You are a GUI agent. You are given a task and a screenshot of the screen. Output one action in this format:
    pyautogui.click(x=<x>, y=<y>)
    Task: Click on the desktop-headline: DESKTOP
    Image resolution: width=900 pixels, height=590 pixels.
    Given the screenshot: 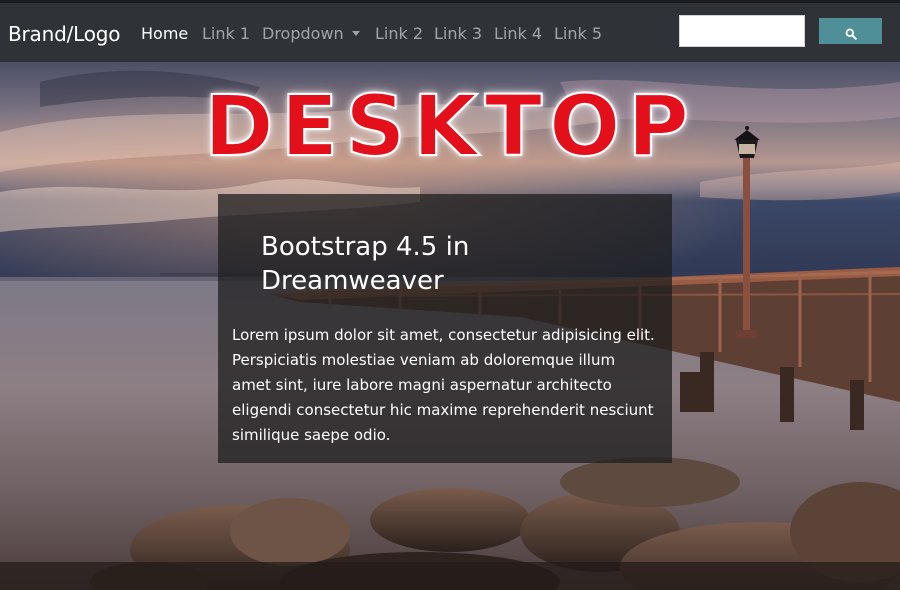 What is the action you would take?
    pyautogui.click(x=449, y=126)
    